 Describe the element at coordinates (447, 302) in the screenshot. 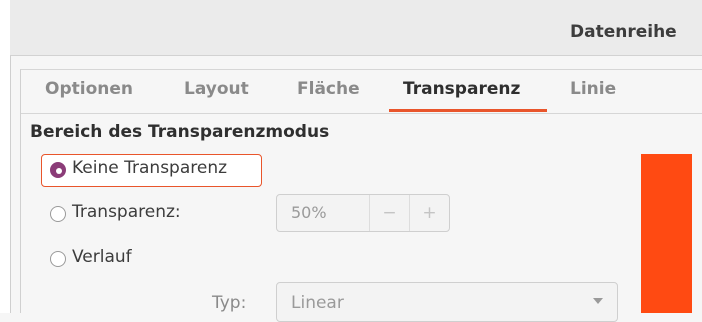

I see `gradient-type-select: Linear` at that location.